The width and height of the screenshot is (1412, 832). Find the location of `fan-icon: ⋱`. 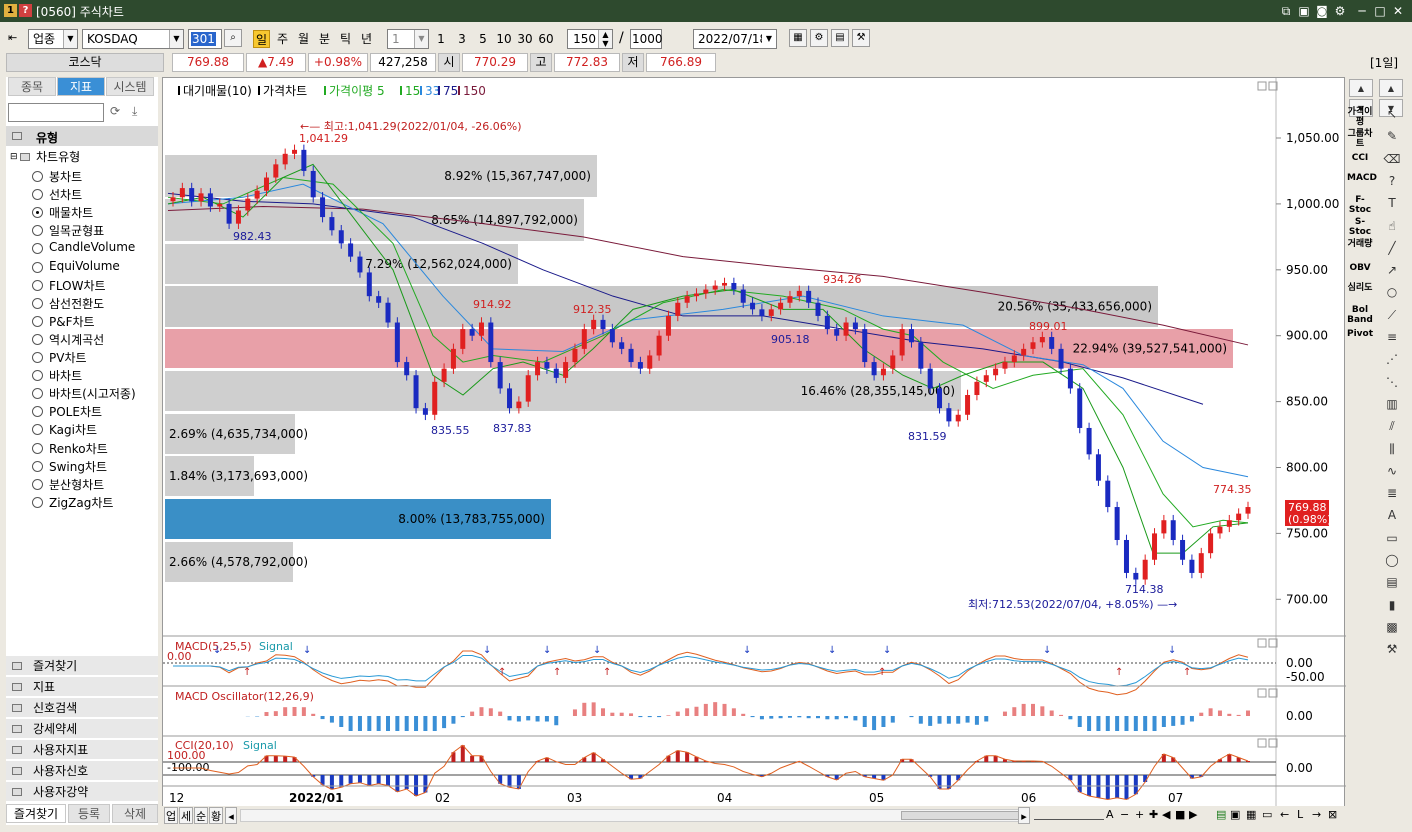

fan-icon: ⋱ is located at coordinates (1392, 382).